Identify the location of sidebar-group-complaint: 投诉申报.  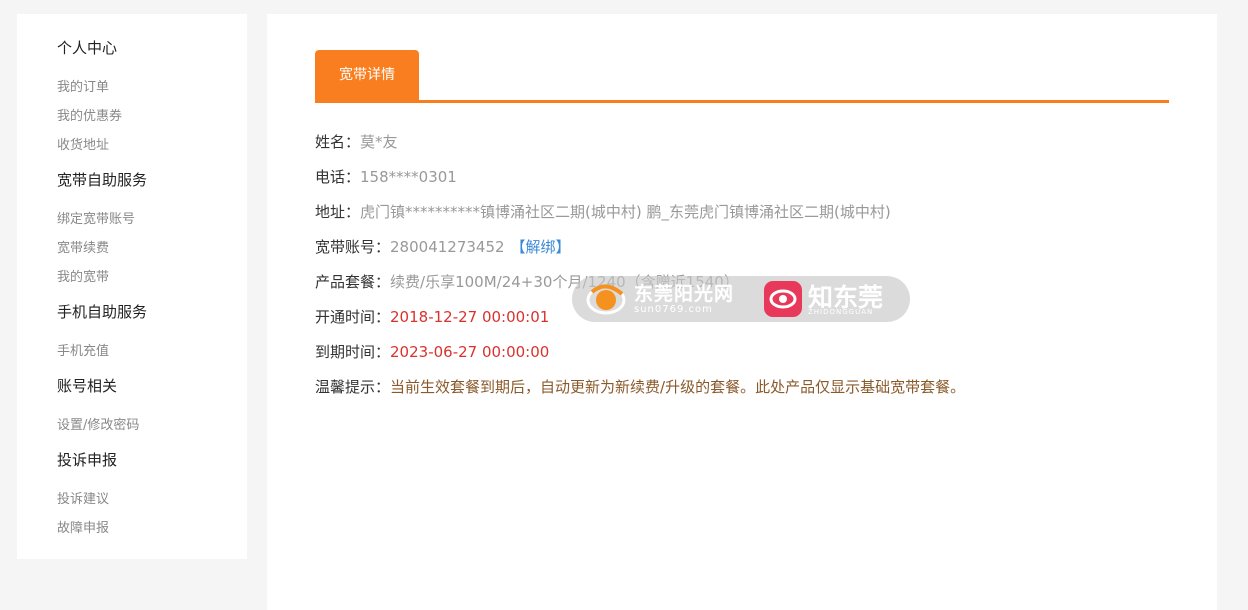
(87, 460).